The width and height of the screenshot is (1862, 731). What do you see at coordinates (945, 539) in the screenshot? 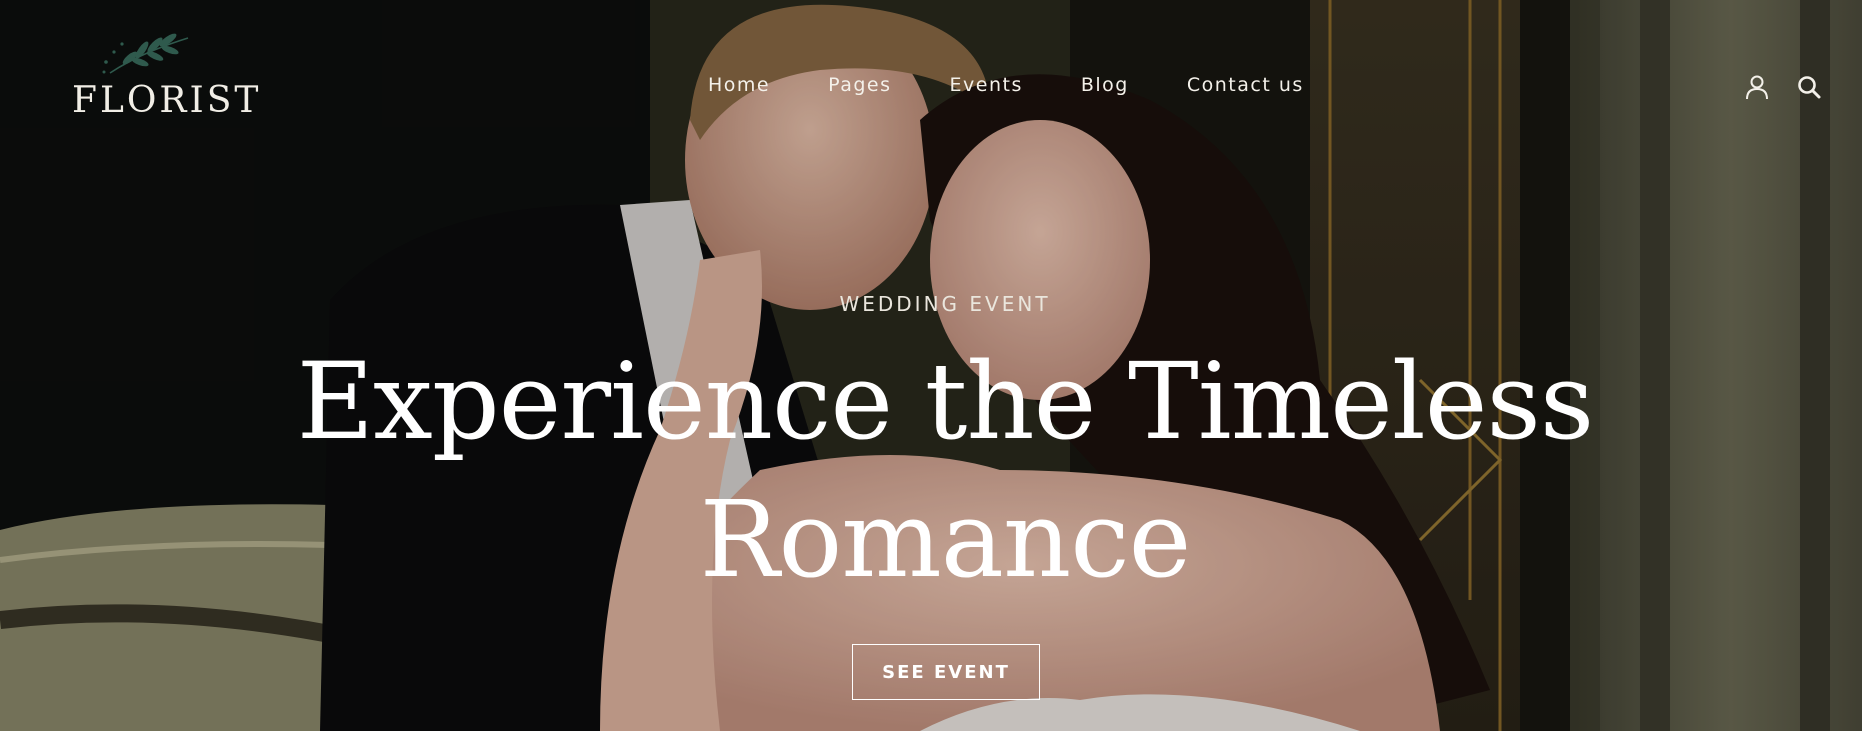
I see `hero-title-line2: Romance` at bounding box center [945, 539].